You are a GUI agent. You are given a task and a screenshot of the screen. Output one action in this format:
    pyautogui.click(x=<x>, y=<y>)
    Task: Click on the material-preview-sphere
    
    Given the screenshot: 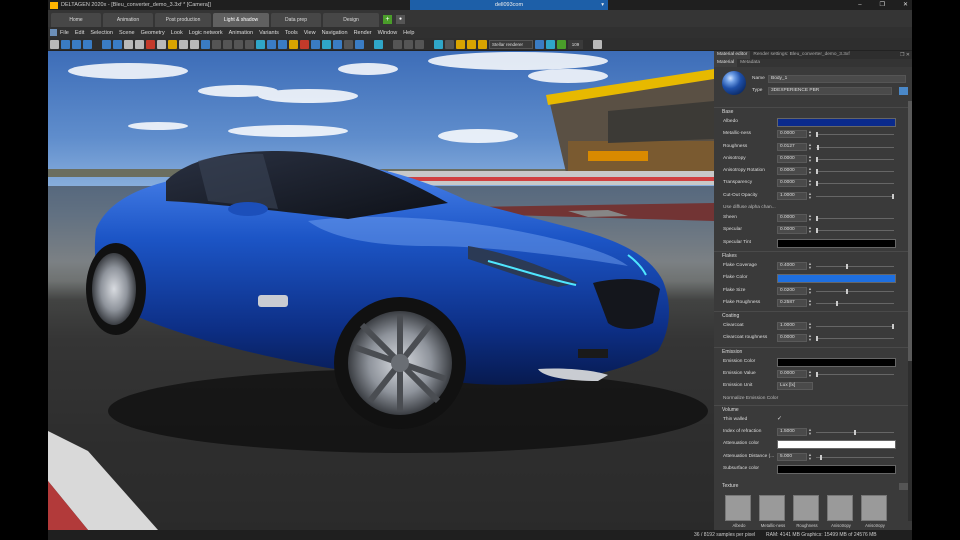 What is the action you would take?
    pyautogui.click(x=734, y=83)
    